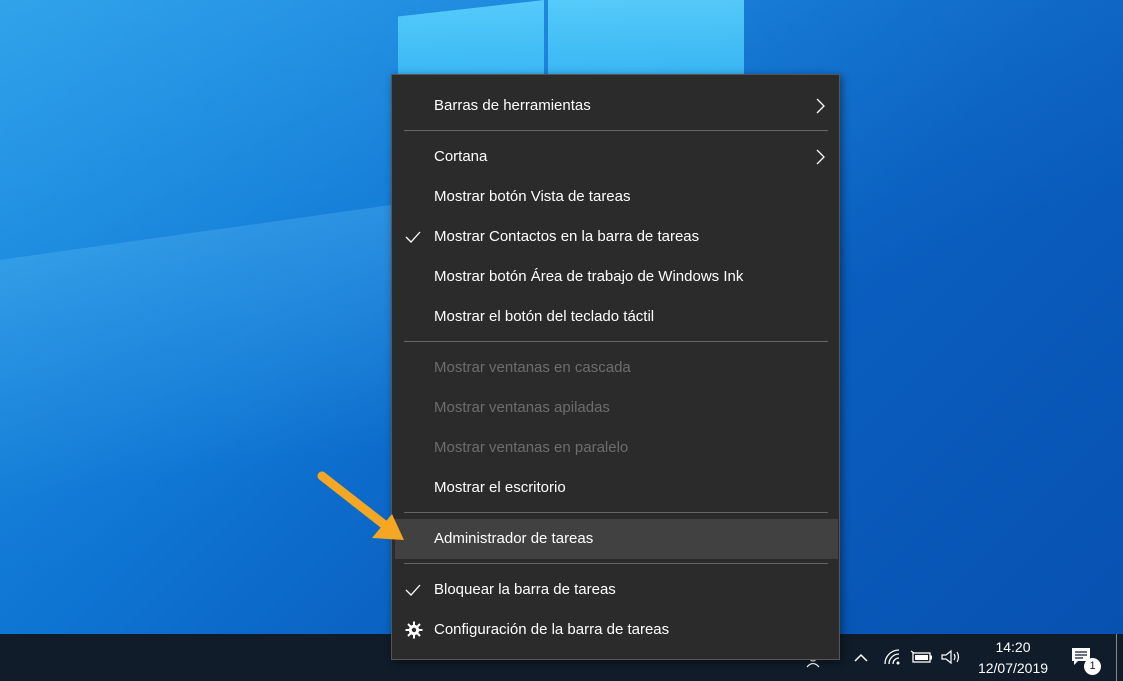  What do you see at coordinates (512, 105) in the screenshot?
I see `menu-item-label: Barras de herramientas` at bounding box center [512, 105].